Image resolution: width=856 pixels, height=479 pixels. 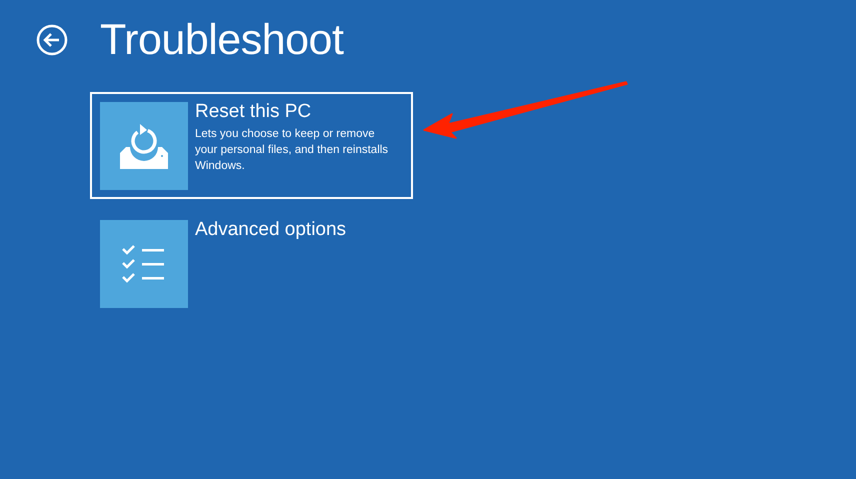 What do you see at coordinates (251, 263) in the screenshot?
I see `option-item: Advanced options` at bounding box center [251, 263].